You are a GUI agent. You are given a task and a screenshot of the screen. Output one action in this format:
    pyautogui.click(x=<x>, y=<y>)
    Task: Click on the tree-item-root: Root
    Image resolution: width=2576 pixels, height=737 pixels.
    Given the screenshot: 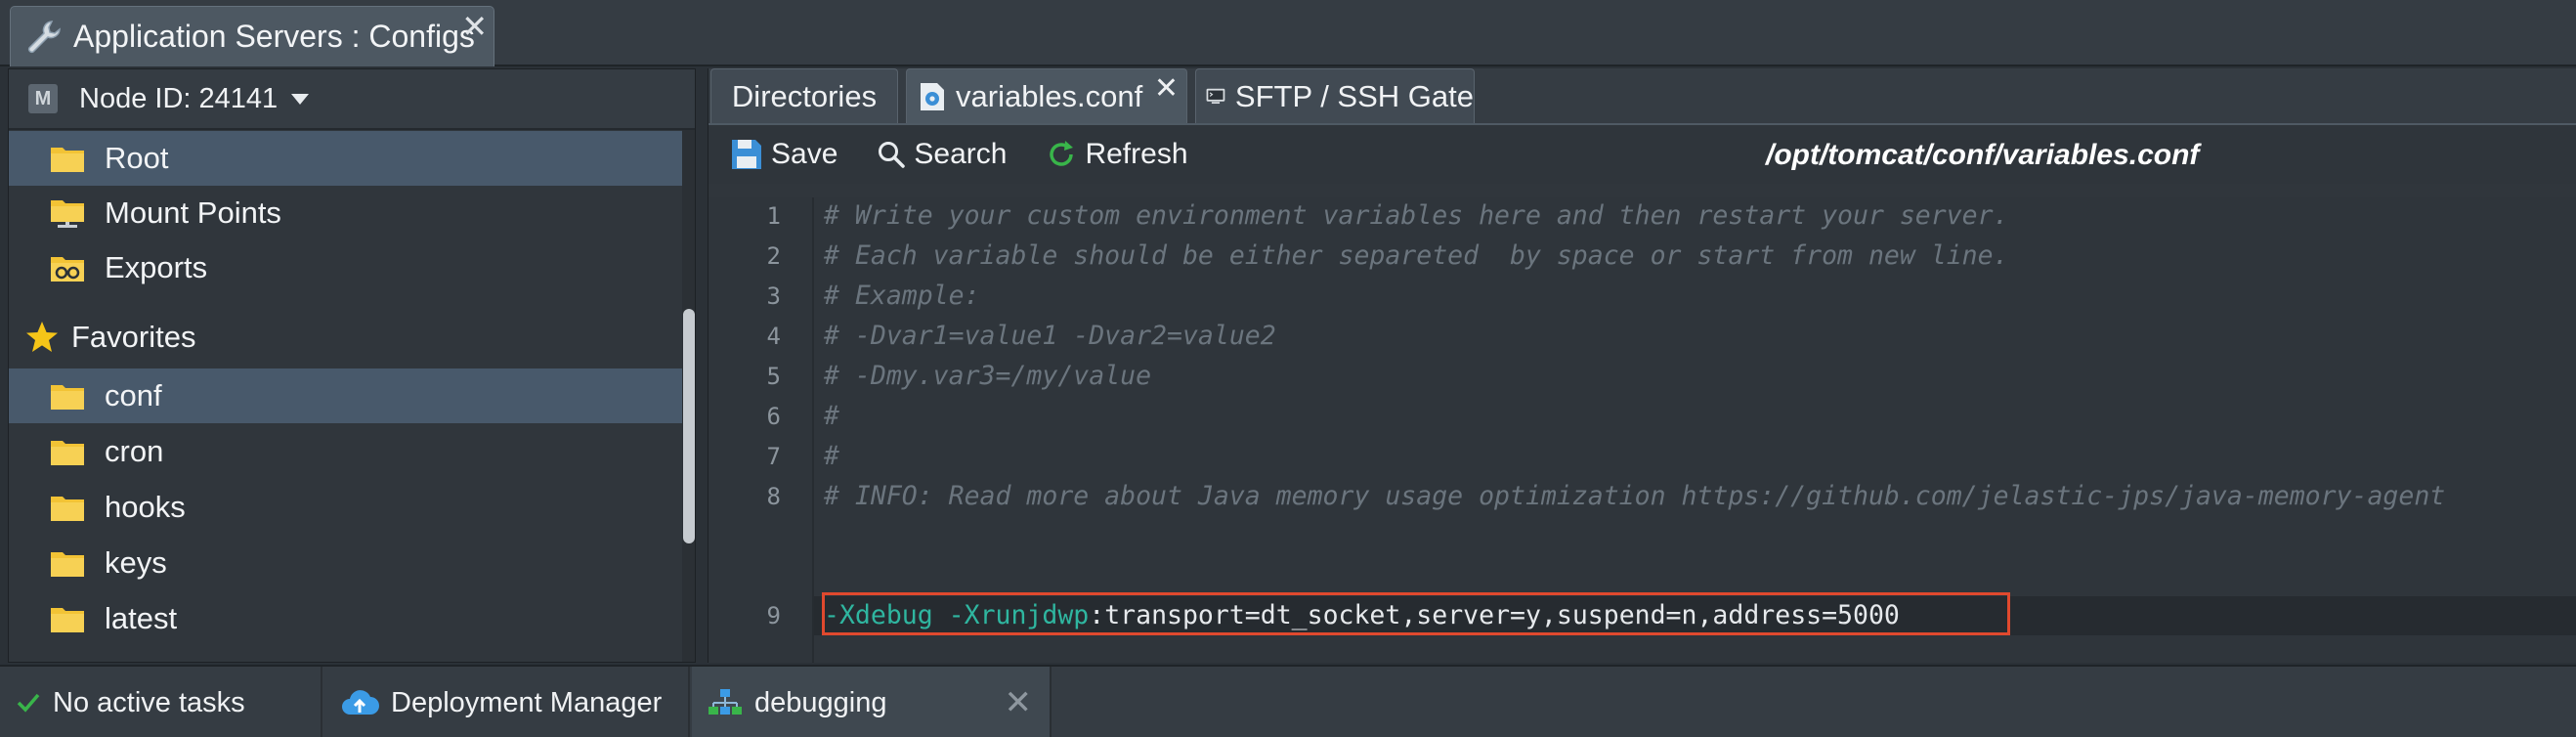 What is the action you would take?
    pyautogui.click(x=352, y=158)
    